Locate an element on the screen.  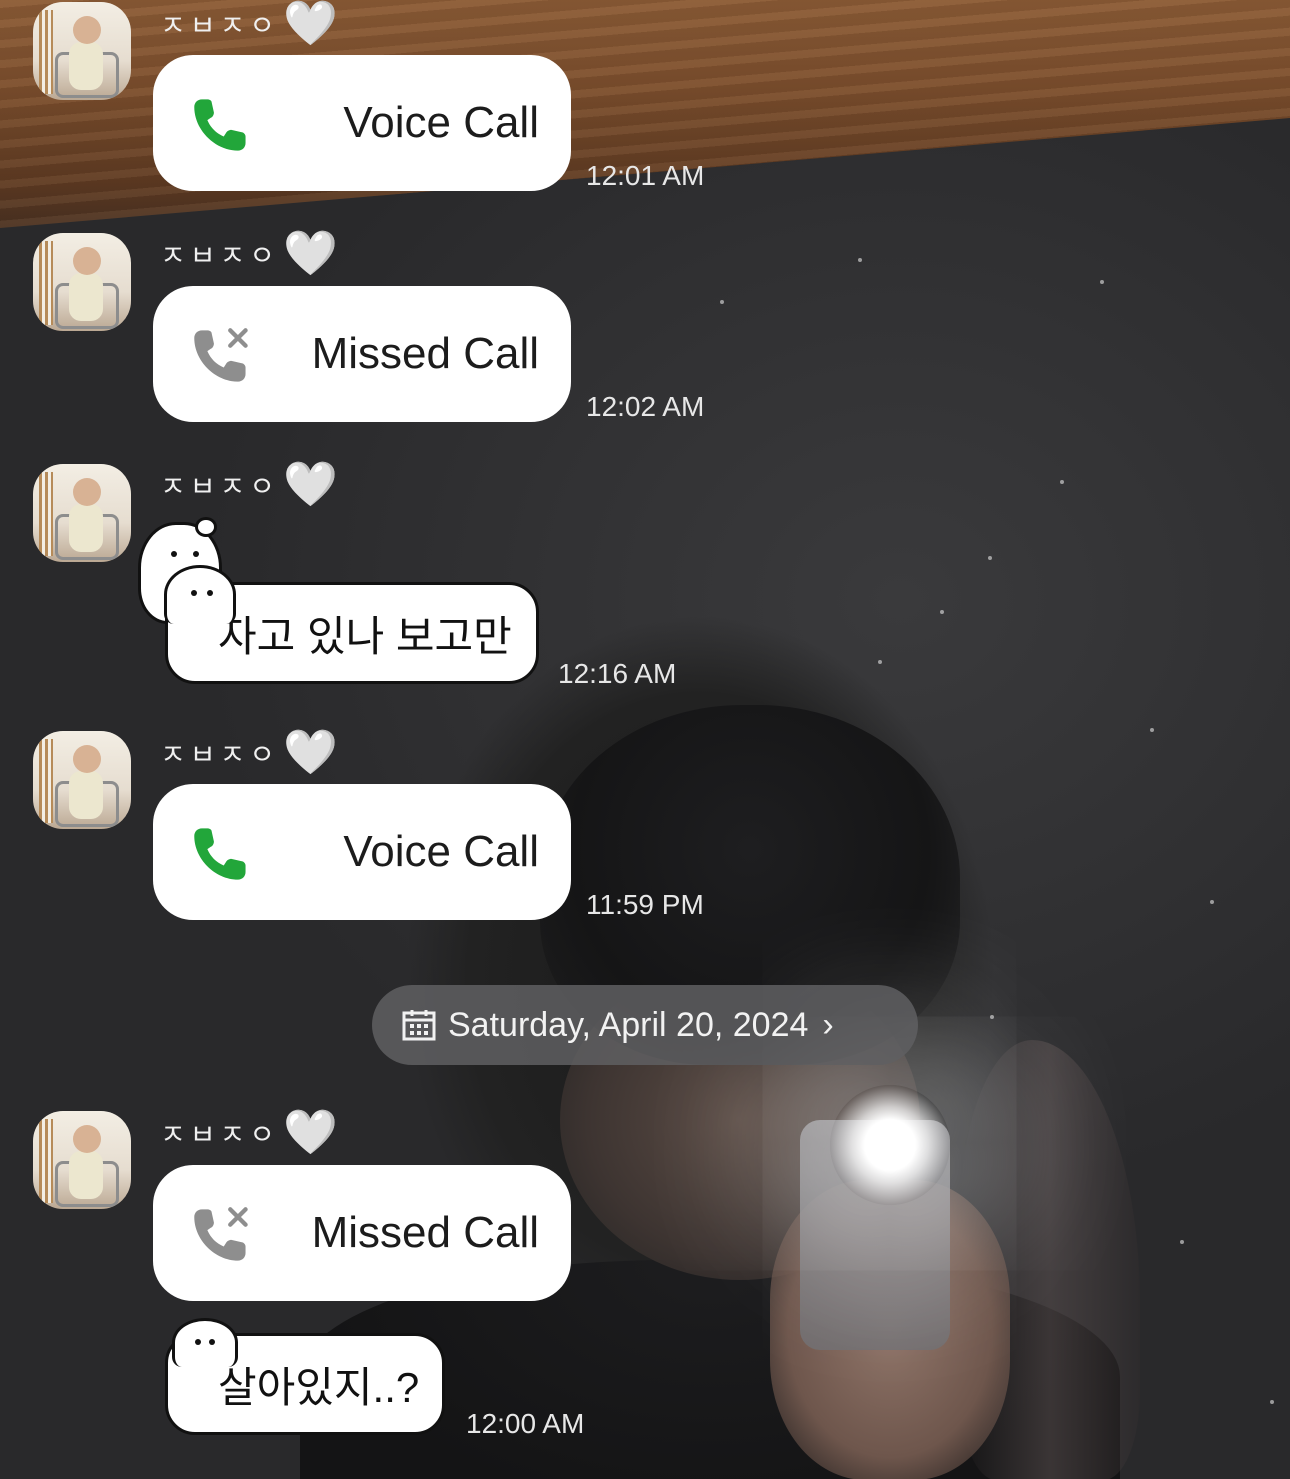
message-time: 12:00 AM is located at coordinates (525, 1423).